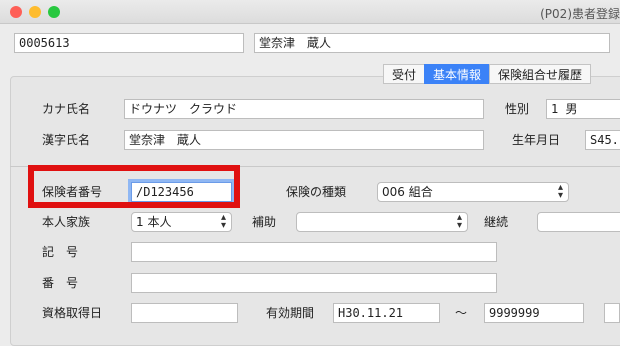  Describe the element at coordinates (580, 14) in the screenshot. I see `window-title: (P02)患者登録` at that location.